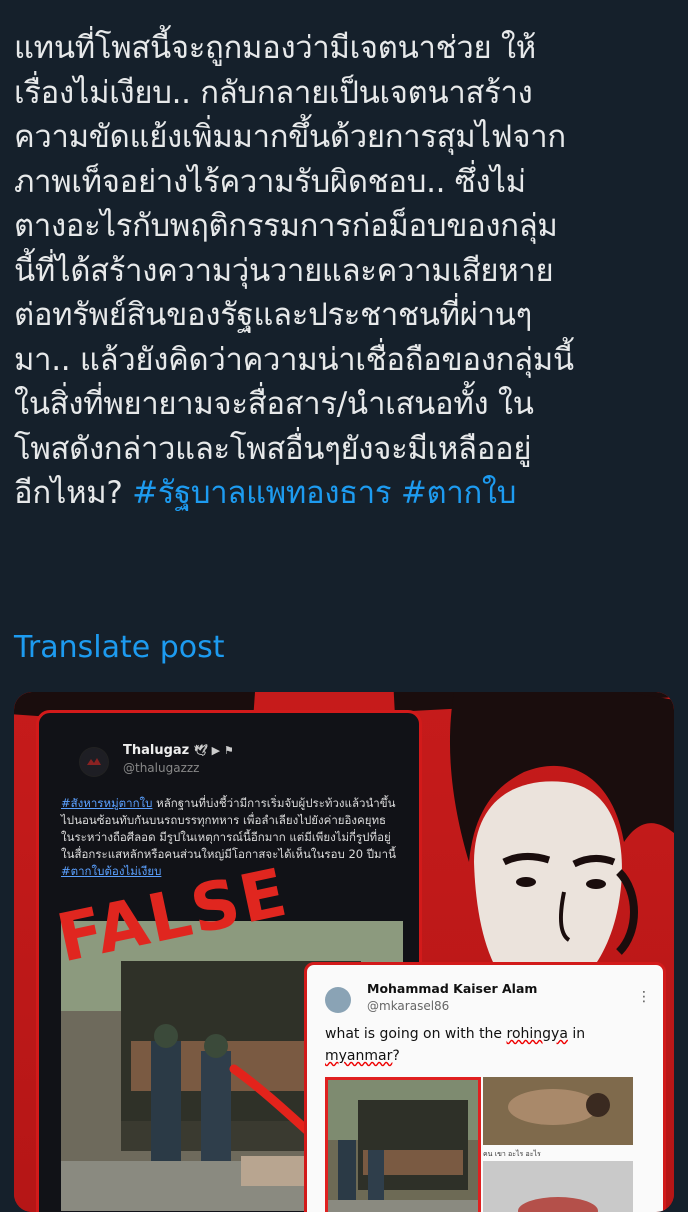  What do you see at coordinates (213, 750) in the screenshot?
I see `flag-icons: 🕊 ▶ ⚑` at bounding box center [213, 750].